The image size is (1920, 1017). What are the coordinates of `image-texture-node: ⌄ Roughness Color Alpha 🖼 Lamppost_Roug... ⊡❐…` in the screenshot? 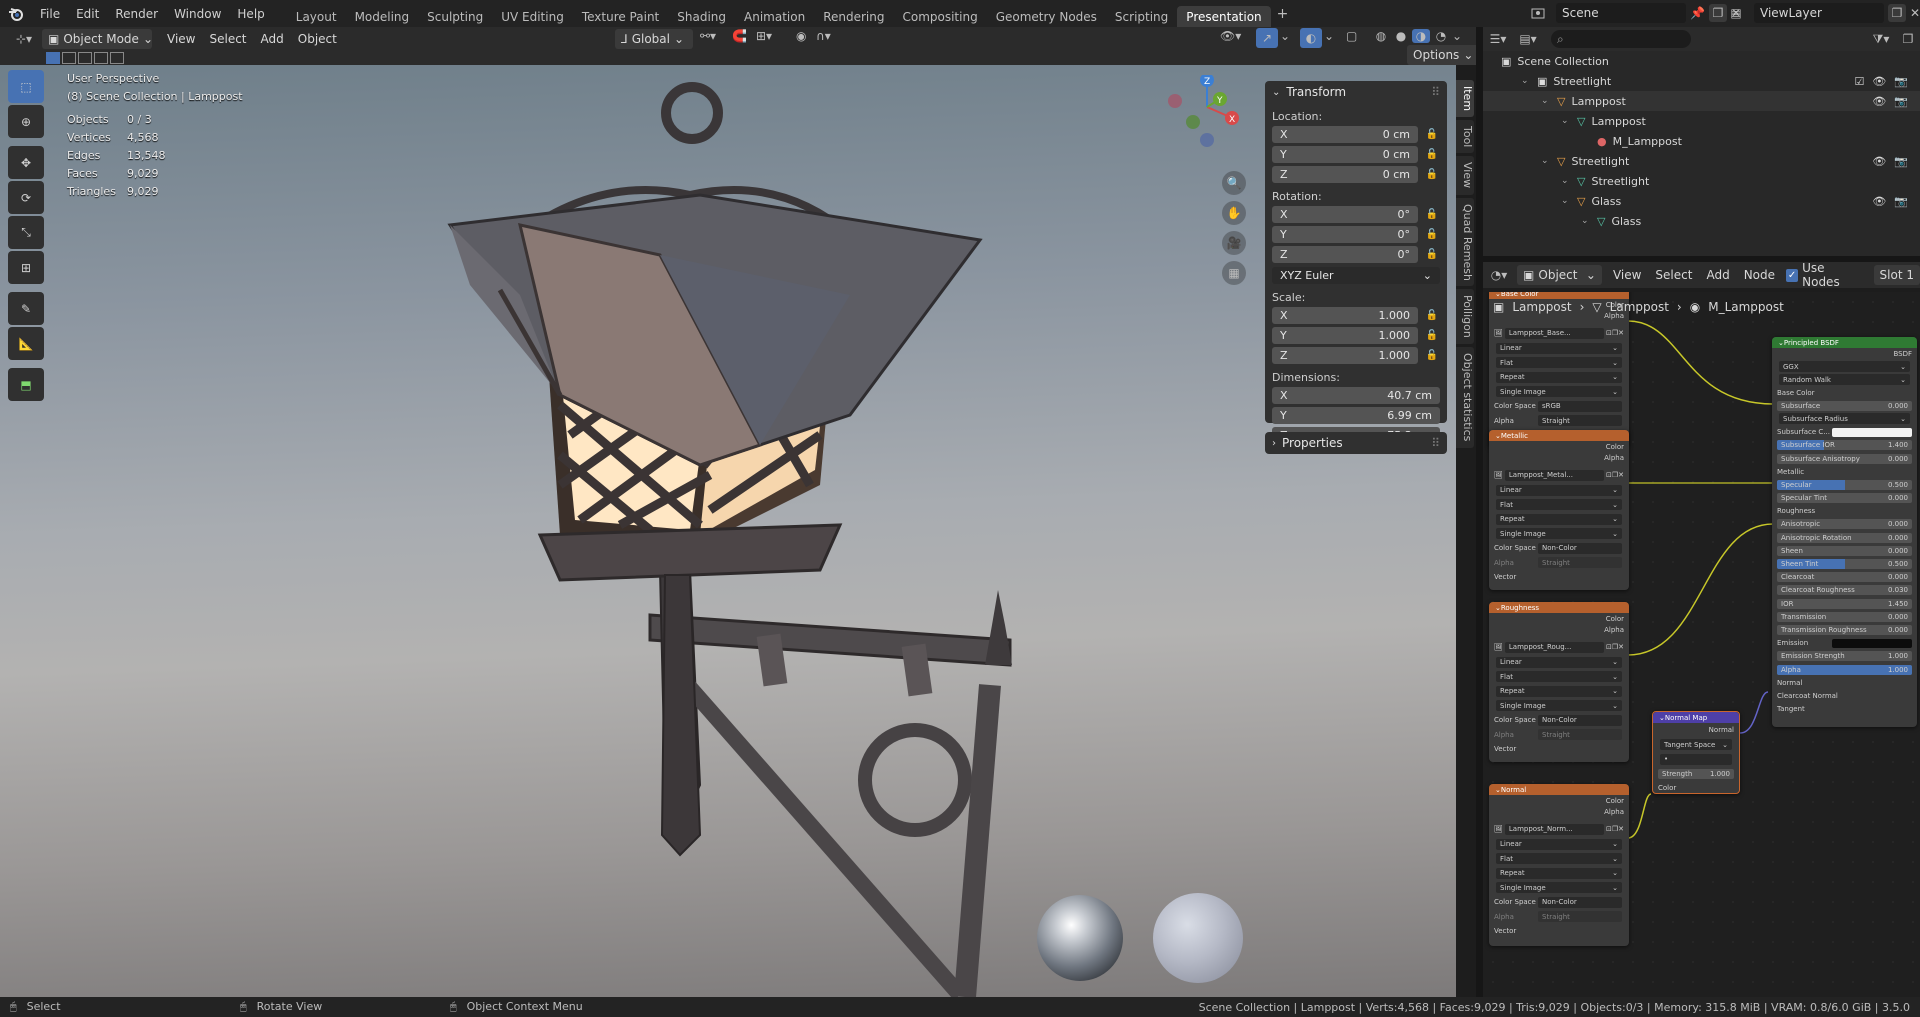 It's located at (1559, 682).